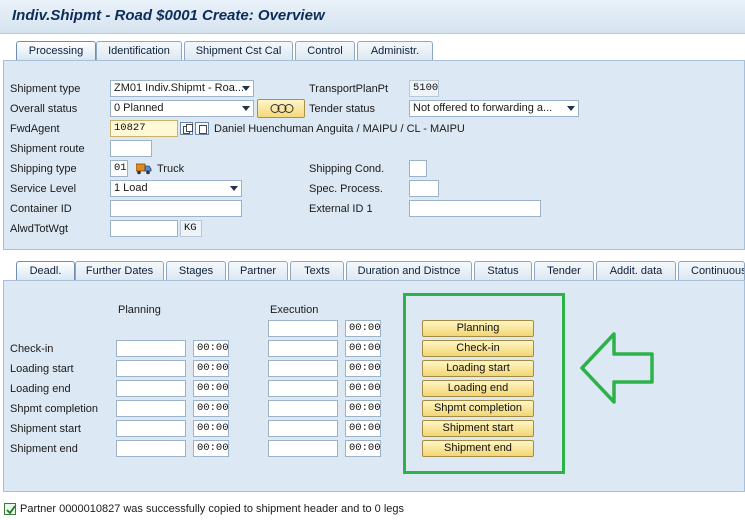 This screenshot has width=745, height=520. Describe the element at coordinates (182, 108) in the screenshot. I see `overall-status-dropdown: 0 Planned` at that location.